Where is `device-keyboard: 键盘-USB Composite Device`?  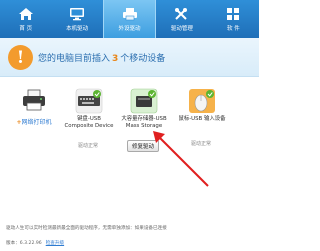
device-keyboard: 键盘-USB Composite Device is located at coordinates (89, 109).